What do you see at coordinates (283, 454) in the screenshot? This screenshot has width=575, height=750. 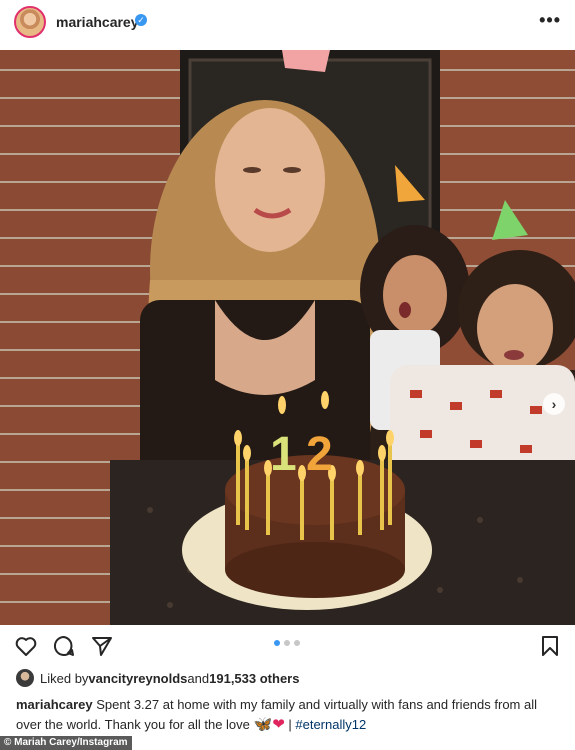 I see `number-one-candle: 1` at bounding box center [283, 454].